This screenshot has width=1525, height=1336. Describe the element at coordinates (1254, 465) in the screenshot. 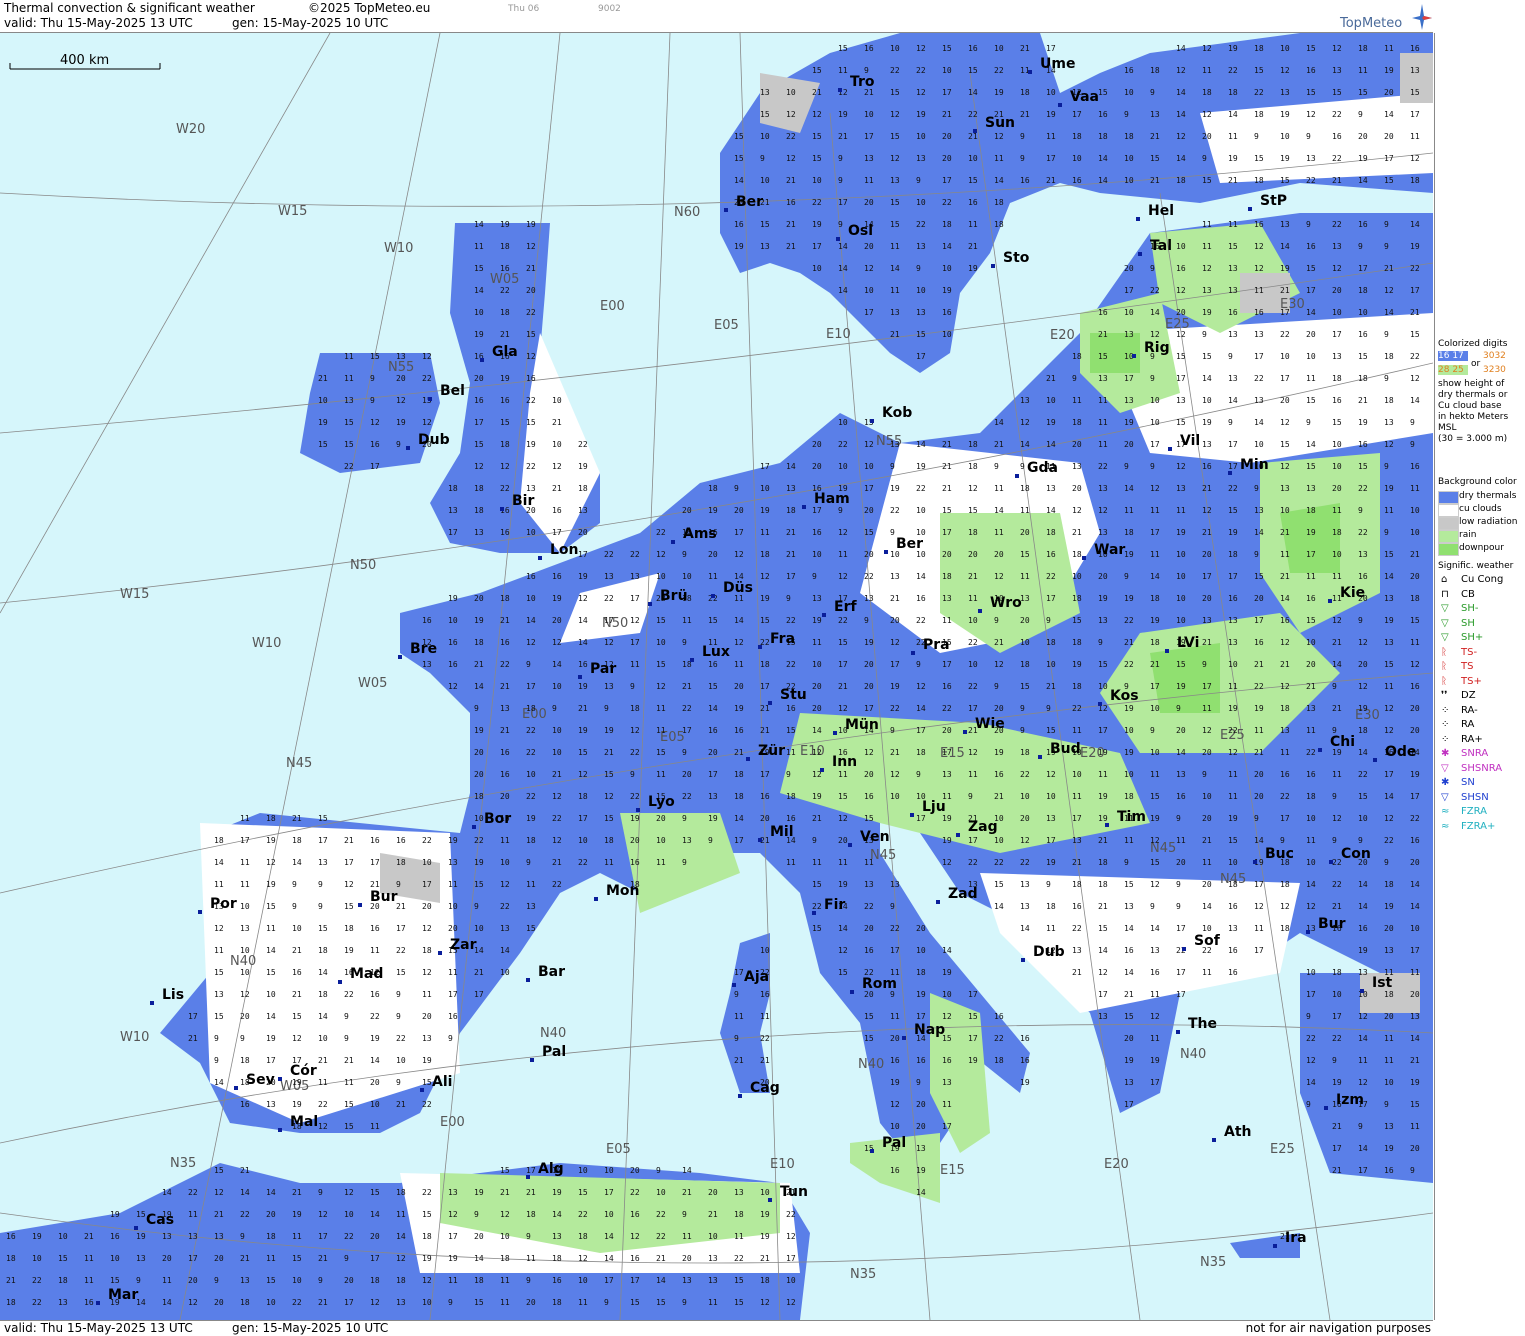

I see `city-label: Min` at that location.